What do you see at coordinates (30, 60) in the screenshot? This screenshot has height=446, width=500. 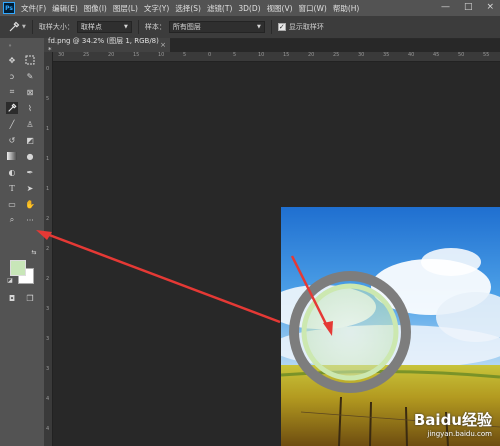 I see `marquee-tool-icon` at bounding box center [30, 60].